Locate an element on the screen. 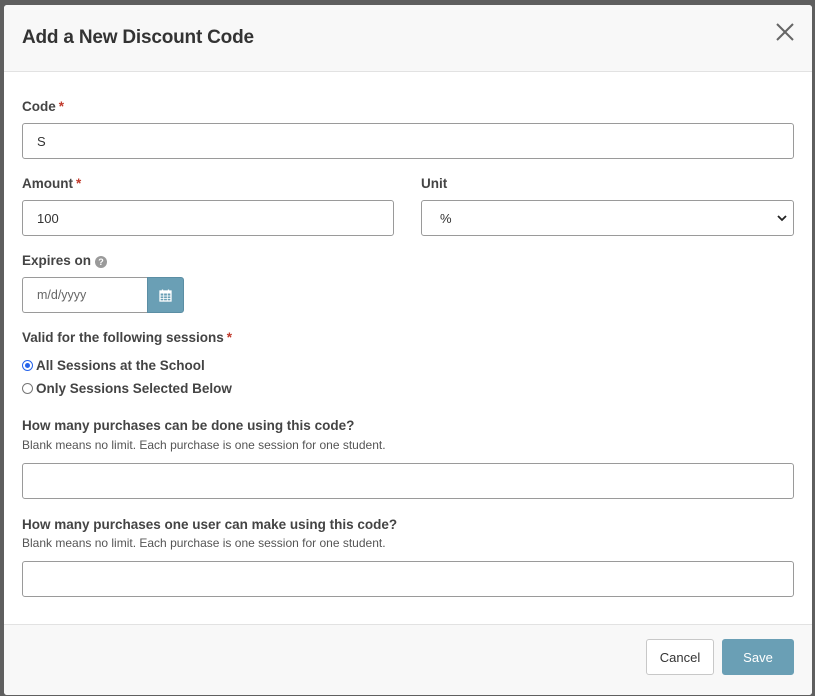 Image resolution: width=815 pixels, height=696 pixels. cancel-button: Cancel is located at coordinates (680, 657).